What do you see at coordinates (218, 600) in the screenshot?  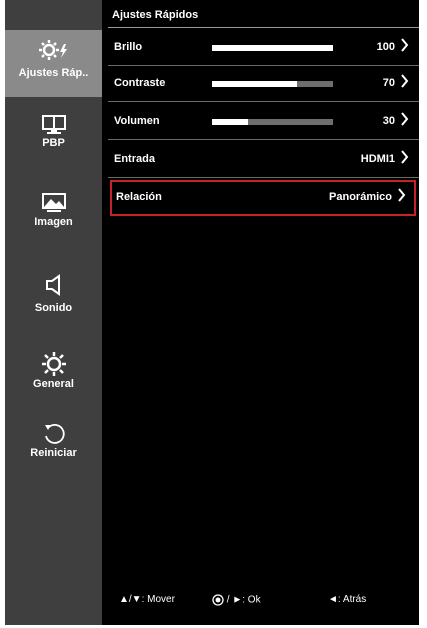 I see `joystick-press-icon` at bounding box center [218, 600].